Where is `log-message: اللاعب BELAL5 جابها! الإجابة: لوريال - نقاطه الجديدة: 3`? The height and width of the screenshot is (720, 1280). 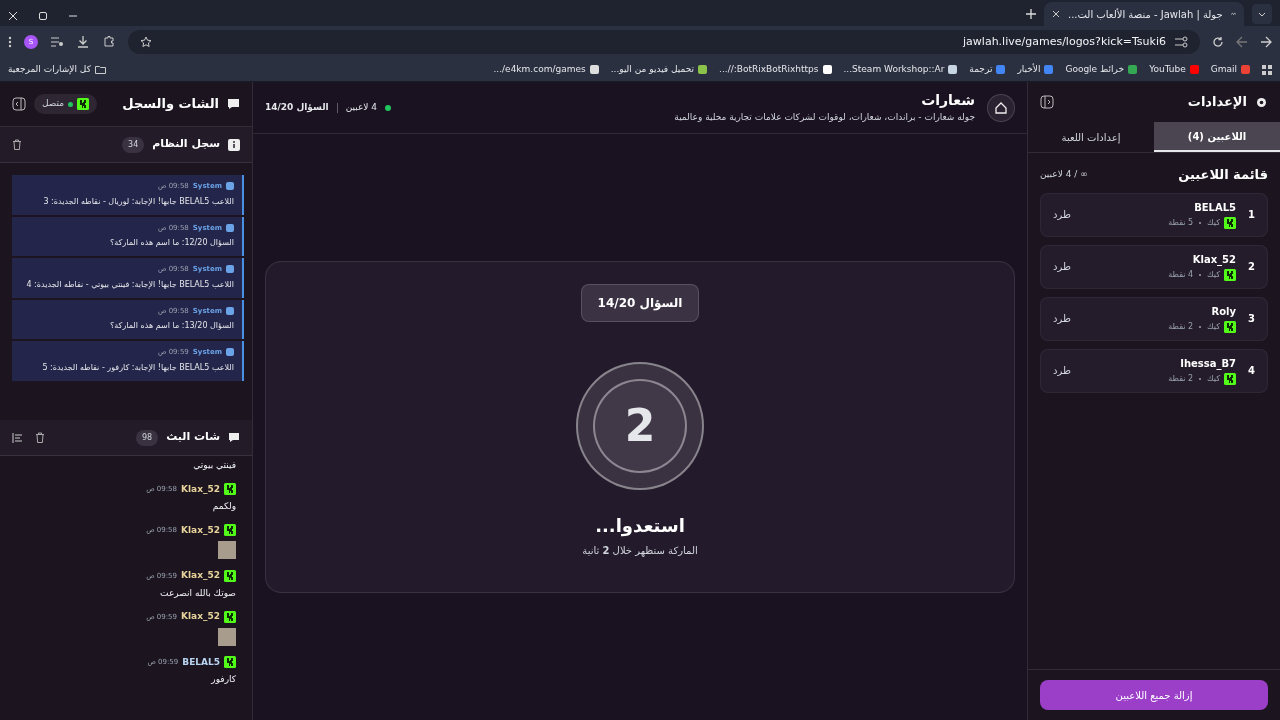
log-message: اللاعب BELAL5 جابها! الإجابة: لوريال - نقاطه الجديدة: 3 is located at coordinates (138, 201).